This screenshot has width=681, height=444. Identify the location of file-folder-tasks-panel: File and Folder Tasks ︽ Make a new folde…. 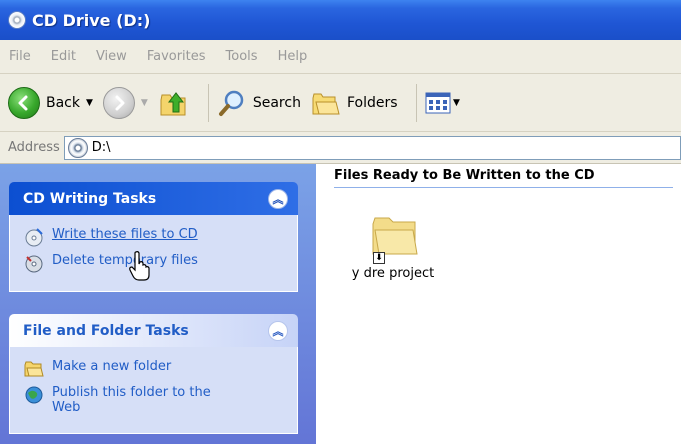
(153, 374).